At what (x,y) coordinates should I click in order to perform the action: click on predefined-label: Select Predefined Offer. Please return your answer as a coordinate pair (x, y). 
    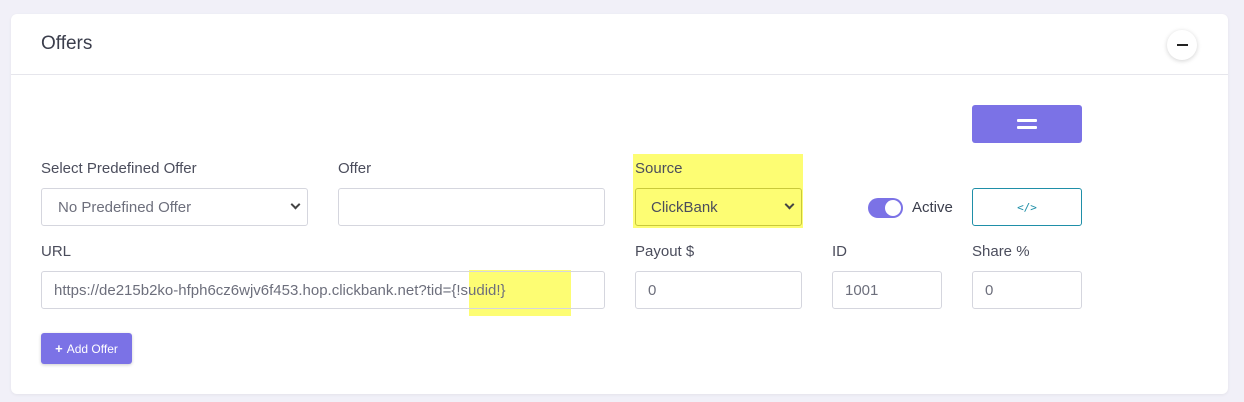
    Looking at the image, I should click on (119, 168).